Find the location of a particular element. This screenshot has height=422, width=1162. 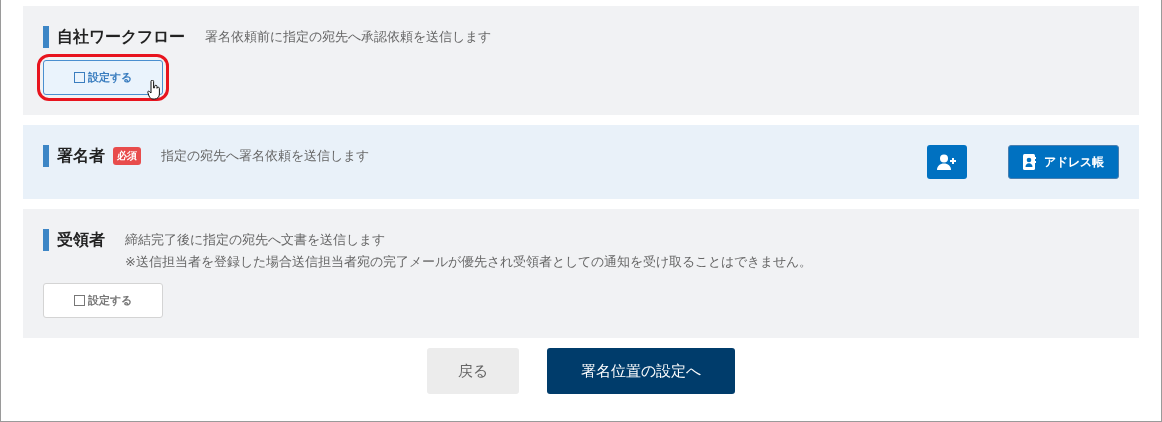

section-description: 締結完了後に指定の宛先へ文書を送信します is located at coordinates (255, 240).